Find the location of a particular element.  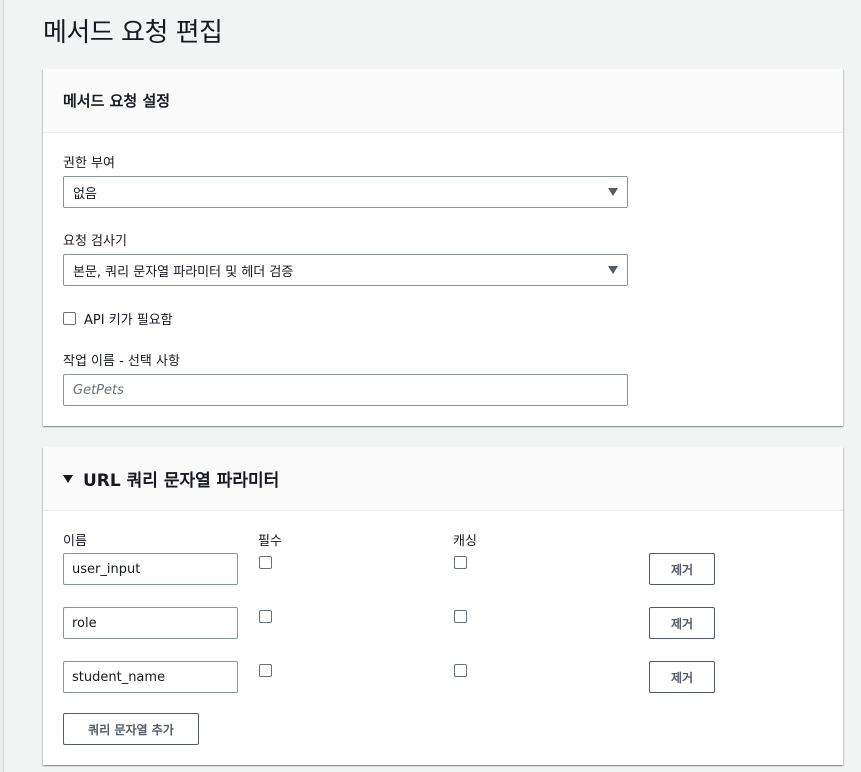

request-validator-label: 요청 검사기 is located at coordinates (95, 241).